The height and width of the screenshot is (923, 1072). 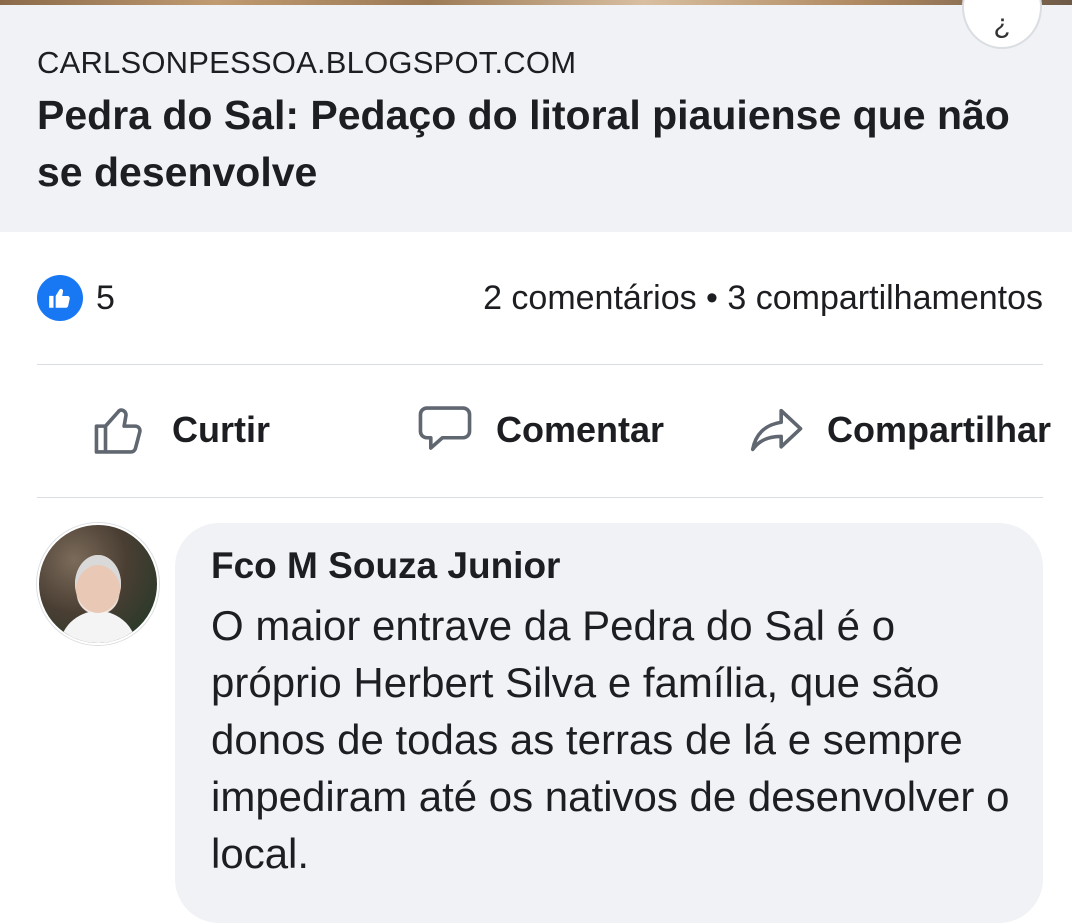 What do you see at coordinates (118, 431) in the screenshot?
I see `thumbs-up-outline-icon` at bounding box center [118, 431].